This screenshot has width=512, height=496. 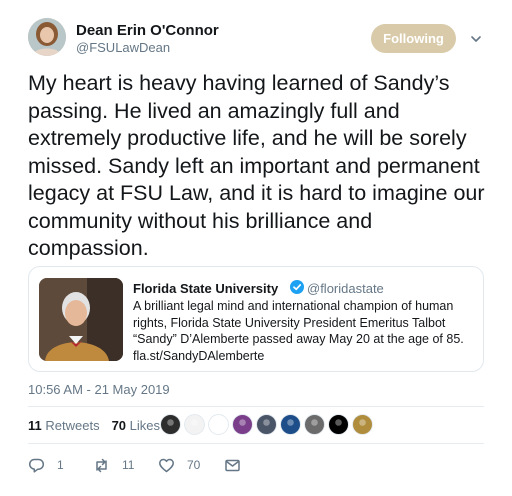 What do you see at coordinates (113, 465) in the screenshot?
I see `retweet-button: 11` at bounding box center [113, 465].